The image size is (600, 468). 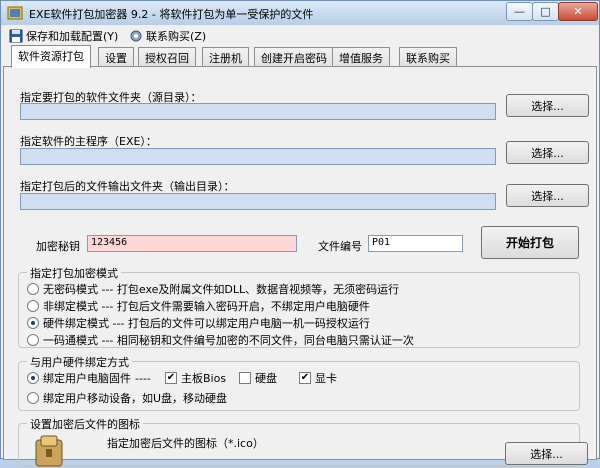 I want to click on mode-option-no-password: 无密码模式 --- 打包exe及附属文件如DLL、数据音视频等，无须密码运行, so click(x=213, y=289).